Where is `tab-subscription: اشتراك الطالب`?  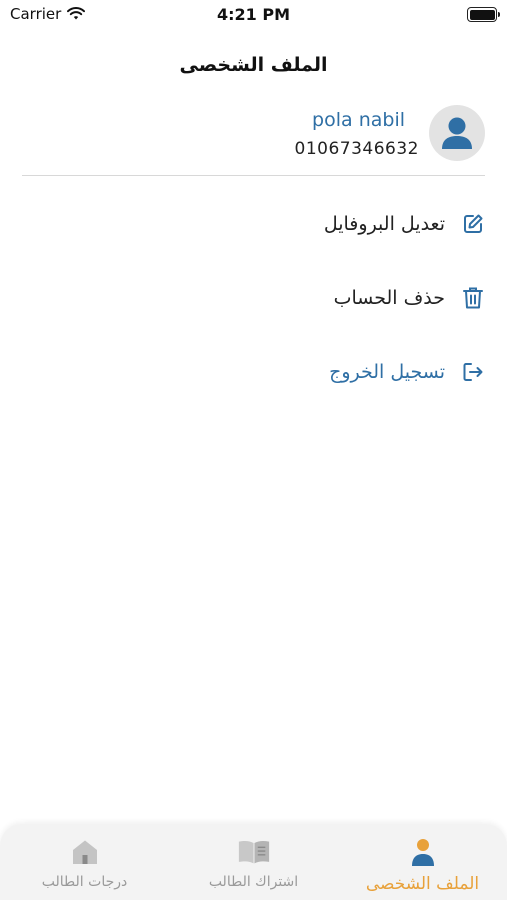 tab-subscription: اشتراك الطالب is located at coordinates (253, 862).